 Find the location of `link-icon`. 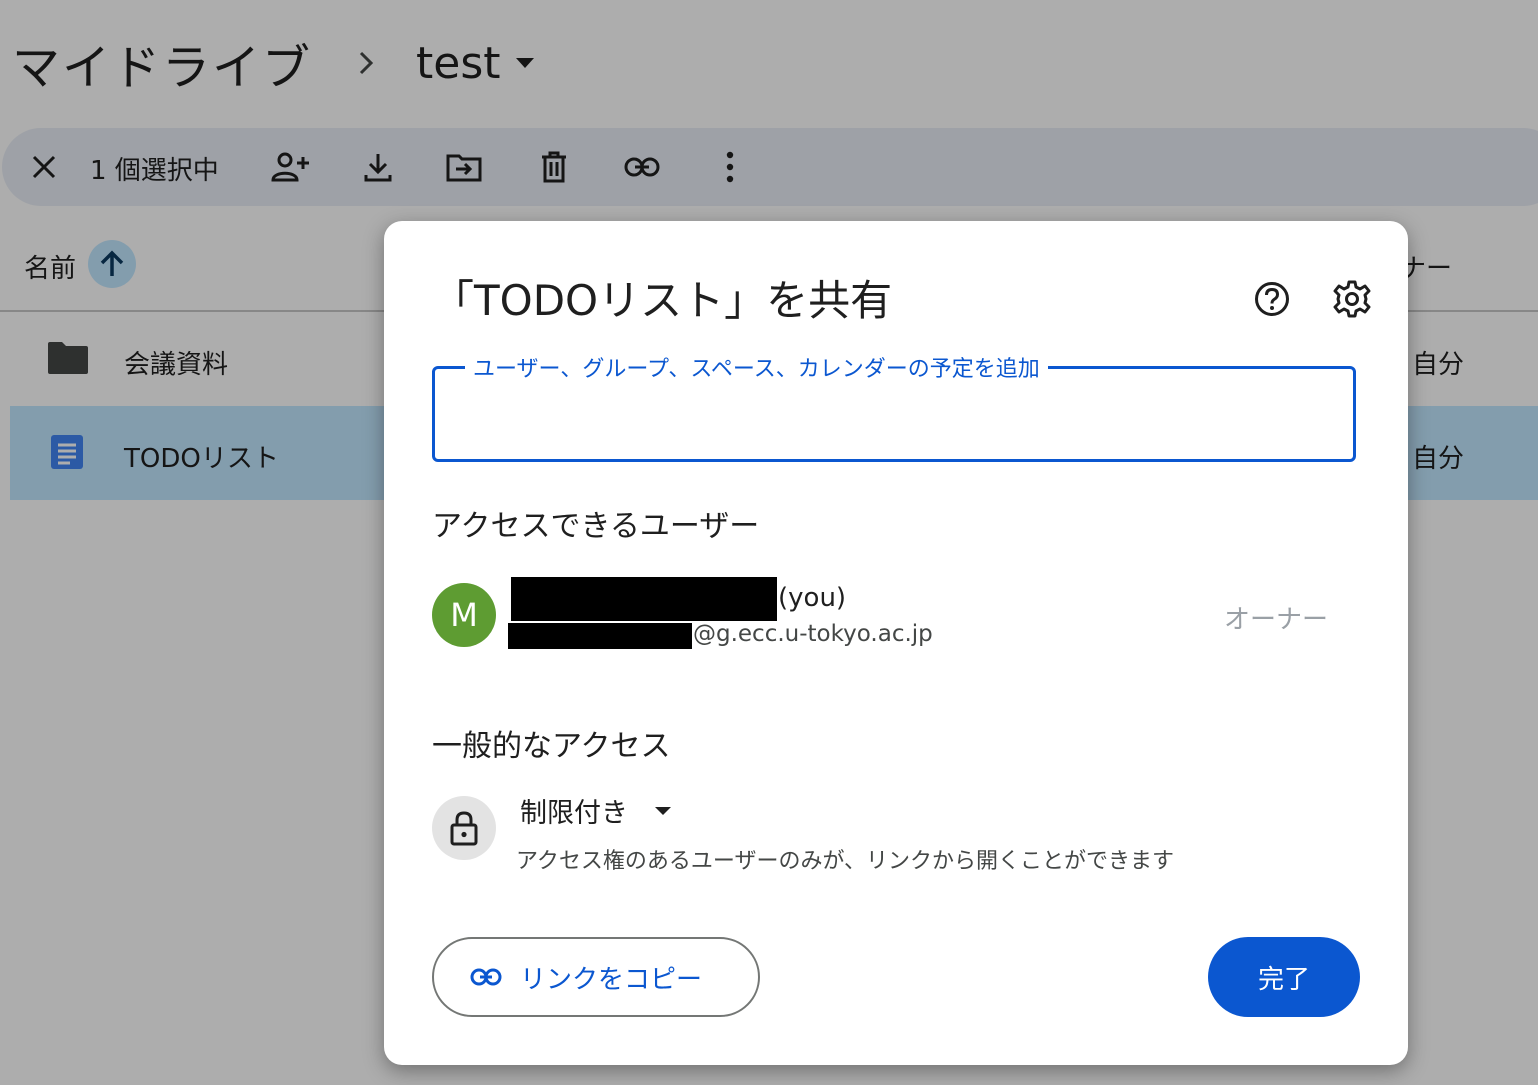

link-icon is located at coordinates (486, 977).